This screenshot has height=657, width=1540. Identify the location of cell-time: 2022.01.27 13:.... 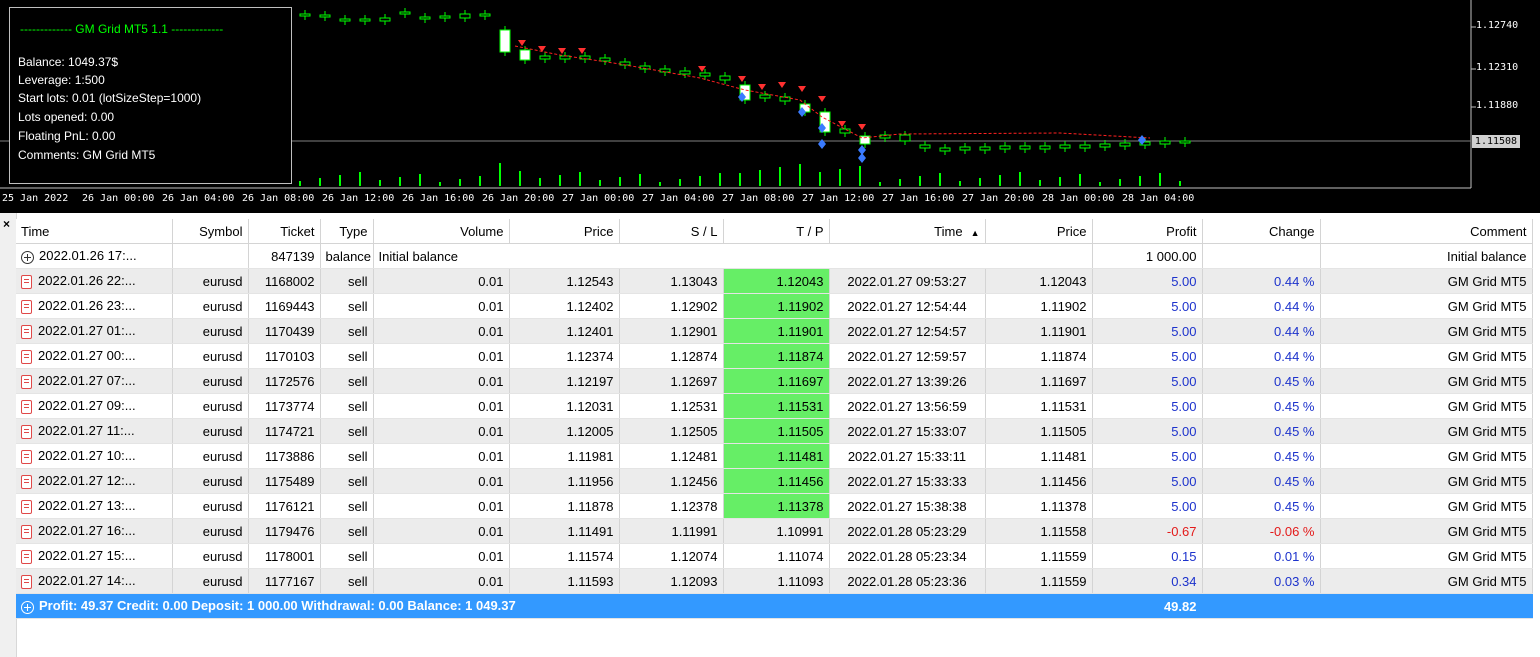
(94, 506).